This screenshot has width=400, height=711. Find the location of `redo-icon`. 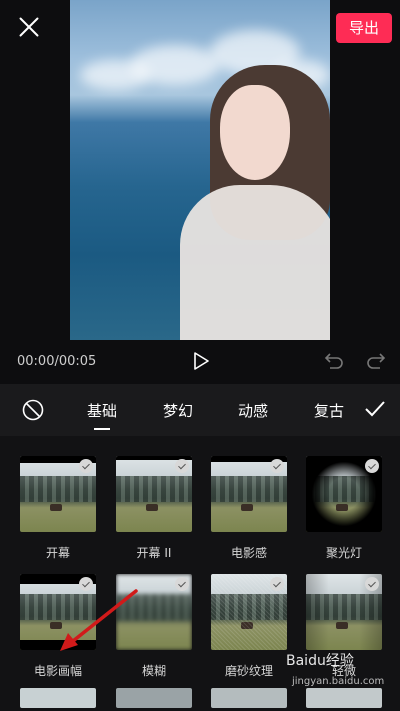

redo-icon is located at coordinates (376, 361).